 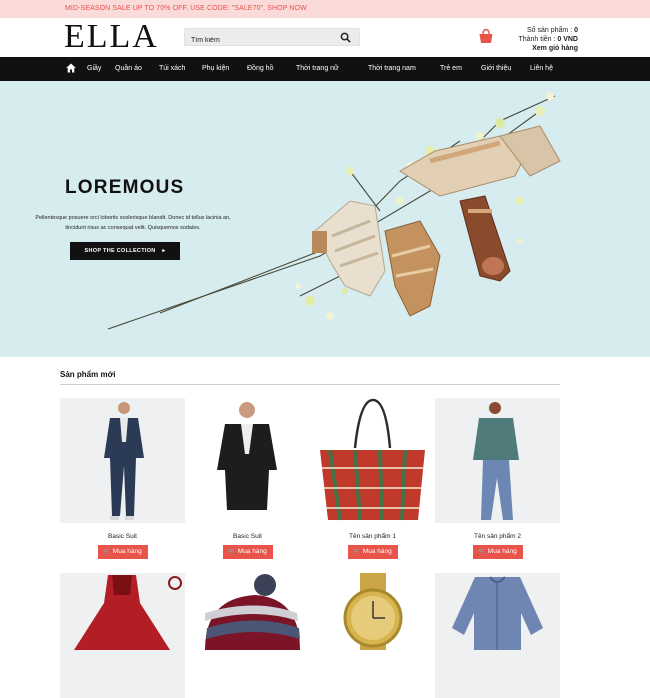 What do you see at coordinates (372, 536) in the screenshot?
I see `product-name: Tên sản phẩm 1` at bounding box center [372, 536].